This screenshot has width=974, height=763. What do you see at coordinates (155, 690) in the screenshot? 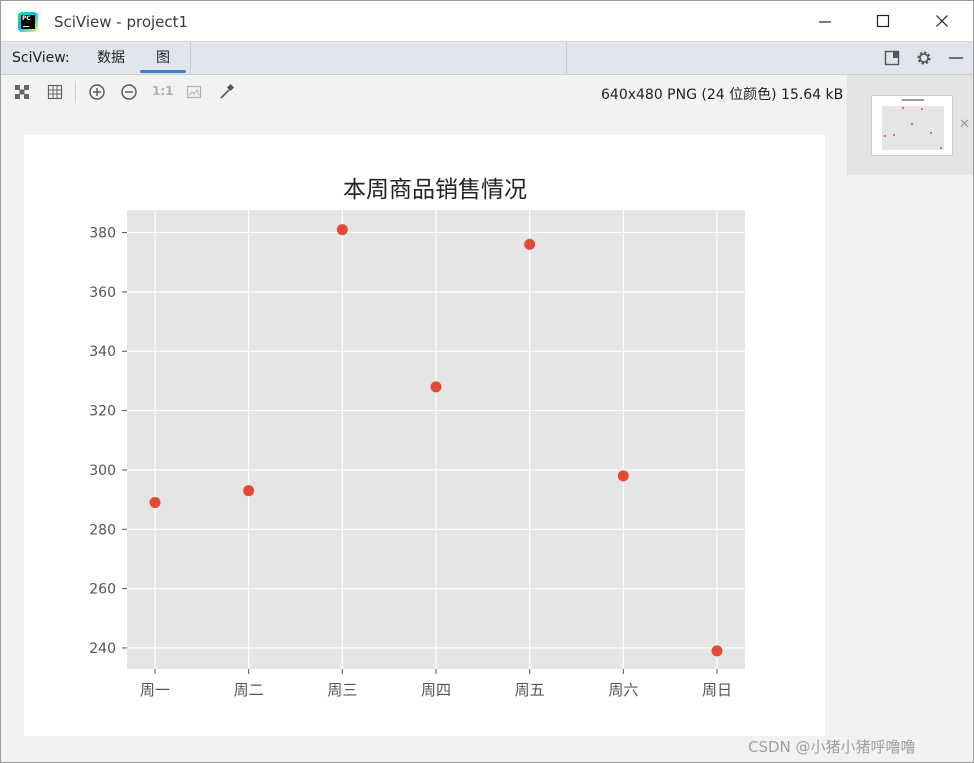
I see `x-tick-label: 周一` at bounding box center [155, 690].